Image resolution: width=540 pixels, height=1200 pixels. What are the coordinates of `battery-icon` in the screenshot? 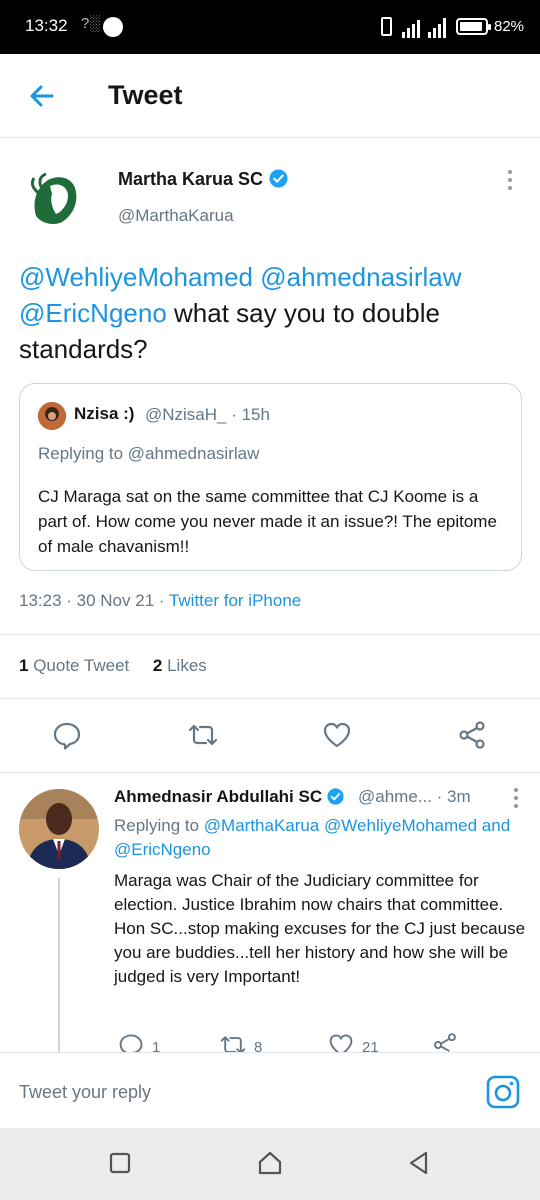 It's located at (473, 26).